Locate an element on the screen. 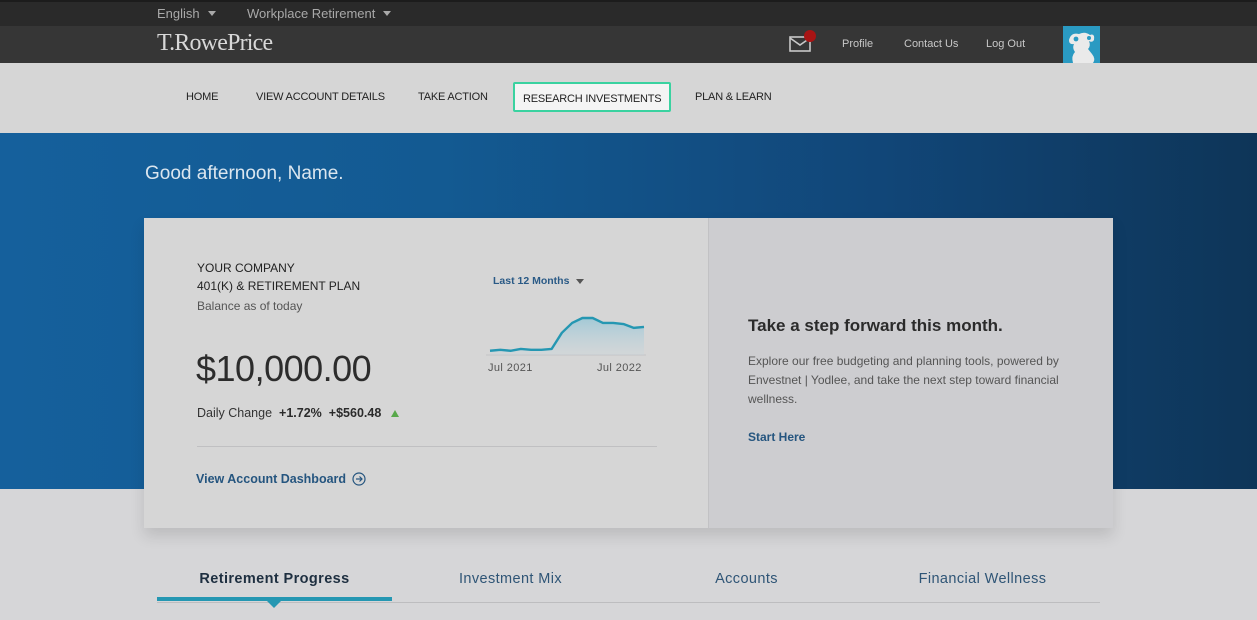 The width and height of the screenshot is (1257, 620). daily-change-label: Daily Change is located at coordinates (235, 413).